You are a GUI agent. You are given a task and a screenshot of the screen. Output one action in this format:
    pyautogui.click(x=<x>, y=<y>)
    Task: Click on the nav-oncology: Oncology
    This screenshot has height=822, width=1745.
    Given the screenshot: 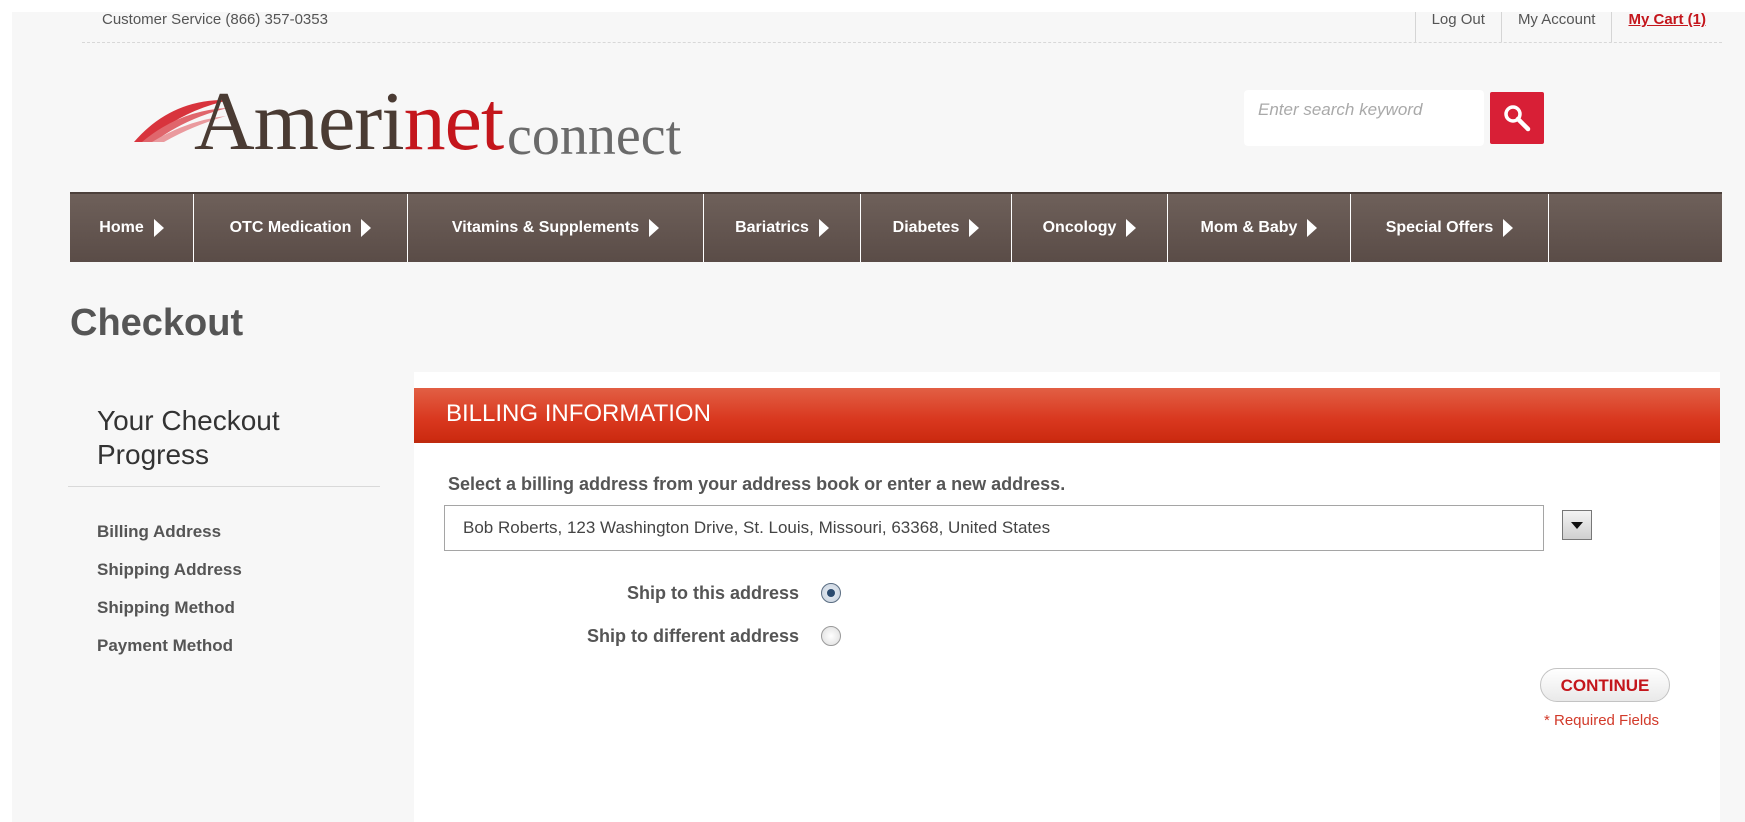 What is the action you would take?
    pyautogui.click(x=1090, y=228)
    